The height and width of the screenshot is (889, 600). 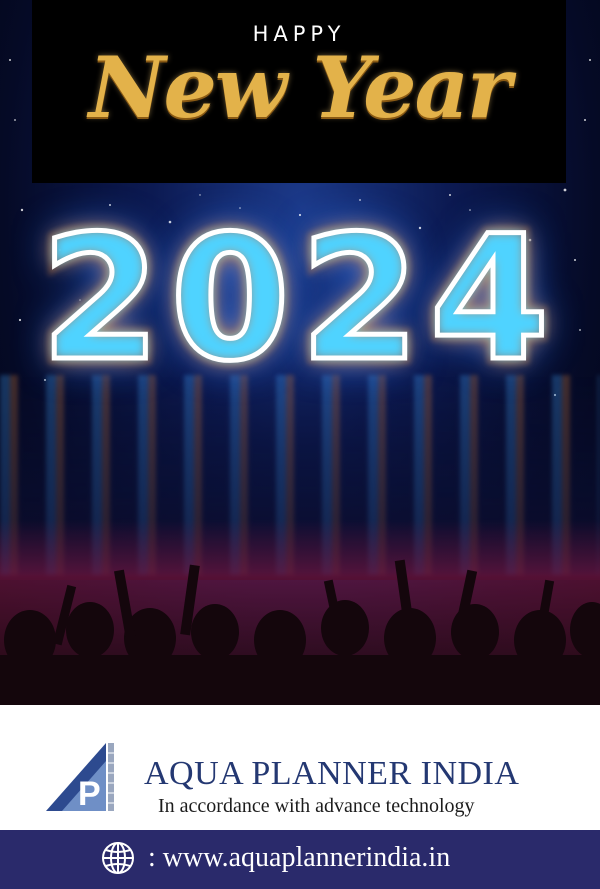 What do you see at coordinates (118, 858) in the screenshot?
I see `globe-icon` at bounding box center [118, 858].